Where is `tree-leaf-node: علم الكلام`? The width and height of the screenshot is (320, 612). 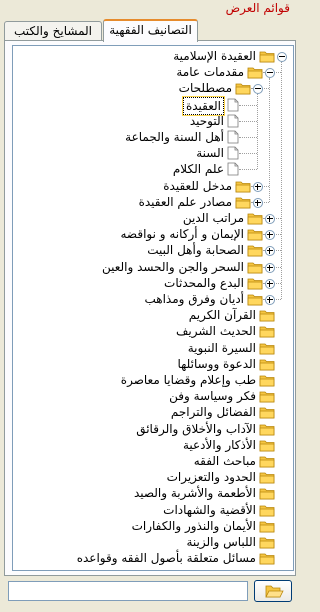
tree-leaf-node: علم الكلام is located at coordinates (153, 169).